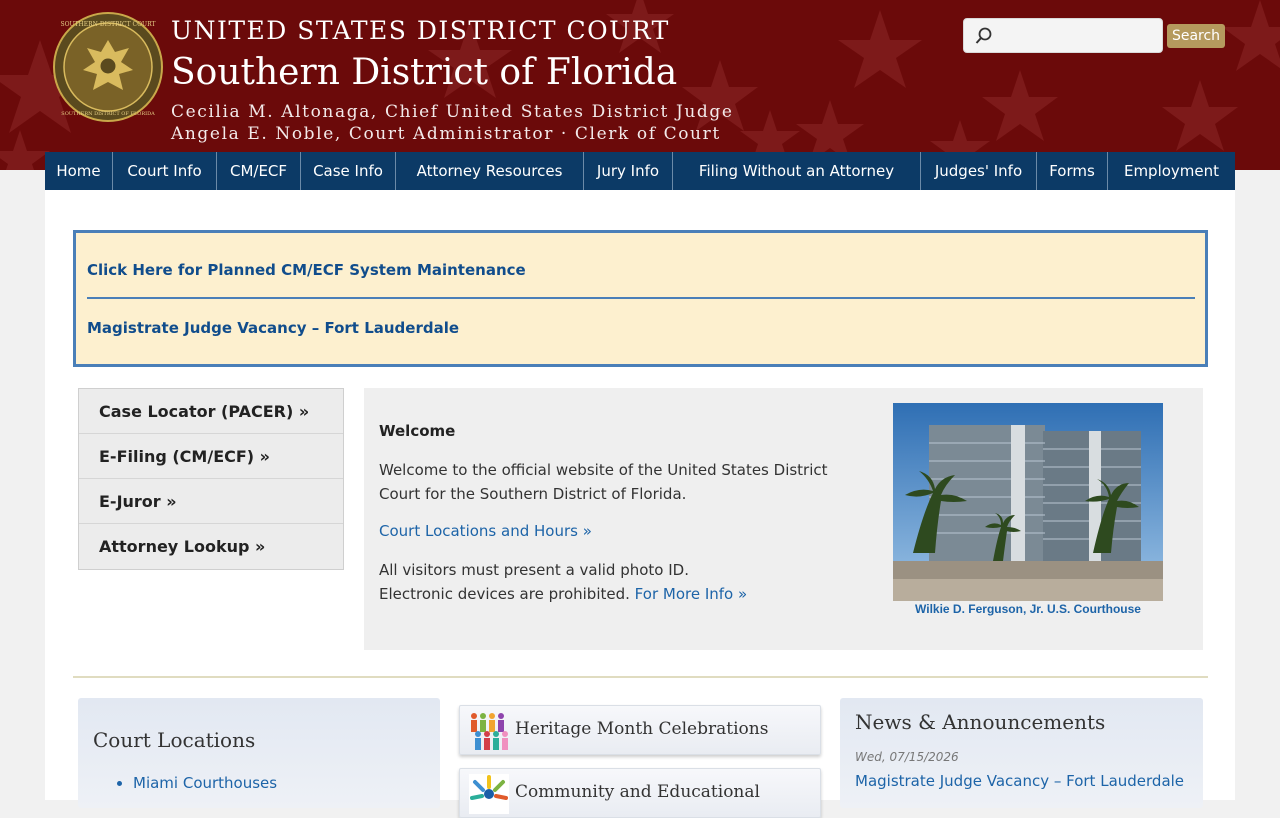 The height and width of the screenshot is (818, 1280). I want to click on people-icon, so click(489, 731).